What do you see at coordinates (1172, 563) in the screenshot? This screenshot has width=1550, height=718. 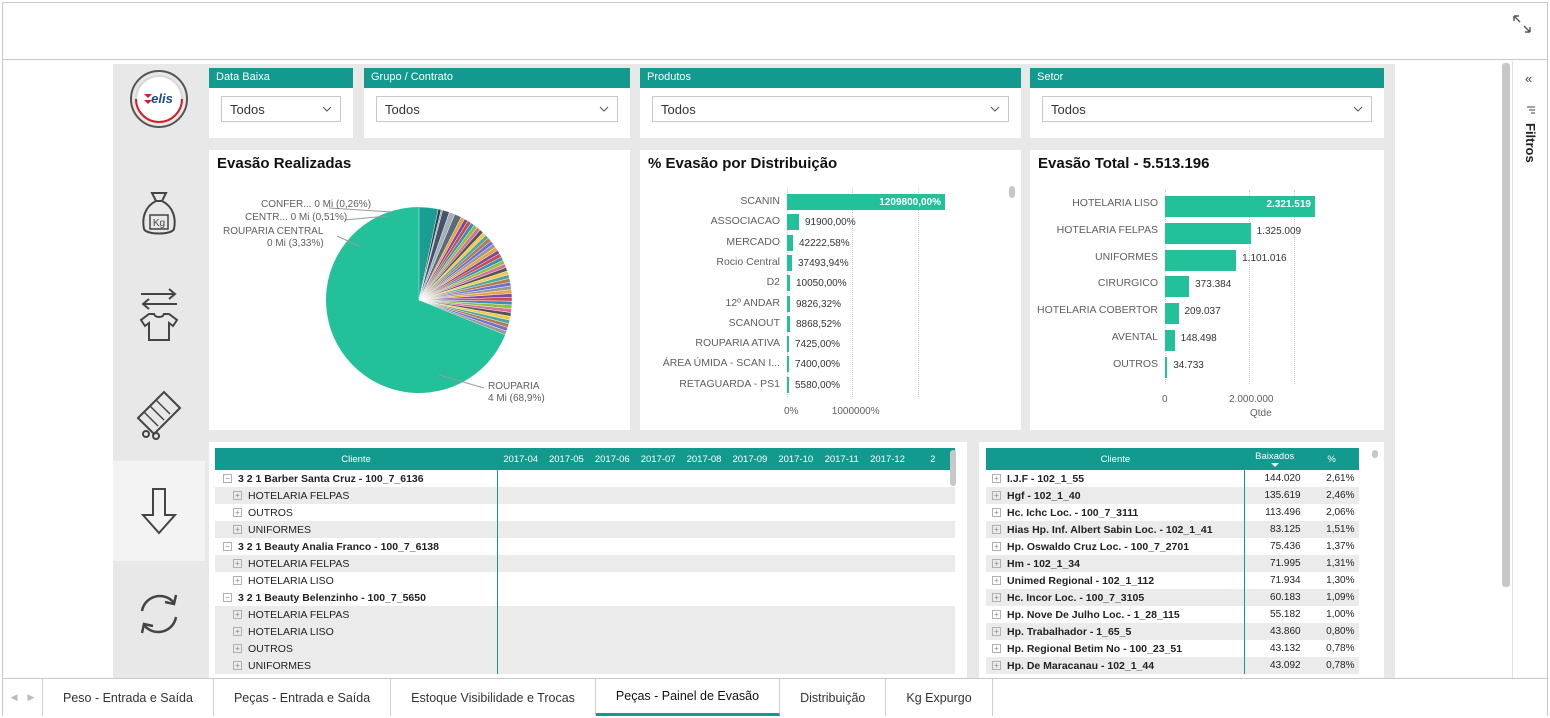 I see `clients-row: + Hm - 102_1_34 71.995 1,31%` at bounding box center [1172, 563].